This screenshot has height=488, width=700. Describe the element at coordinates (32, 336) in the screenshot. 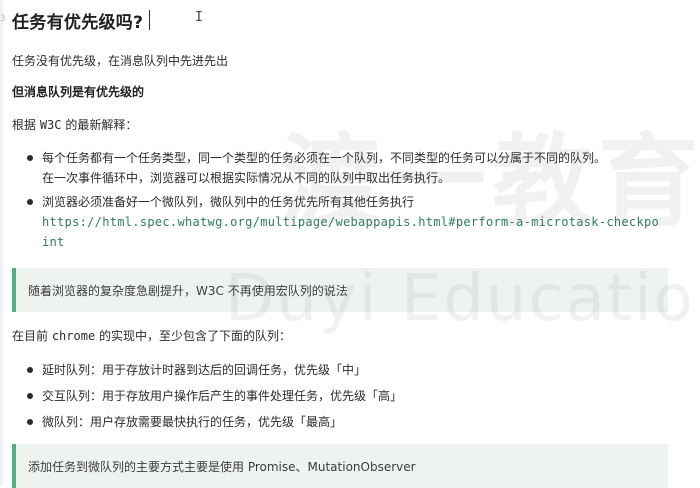

I see `chrome-prefix: 在目前` at that location.